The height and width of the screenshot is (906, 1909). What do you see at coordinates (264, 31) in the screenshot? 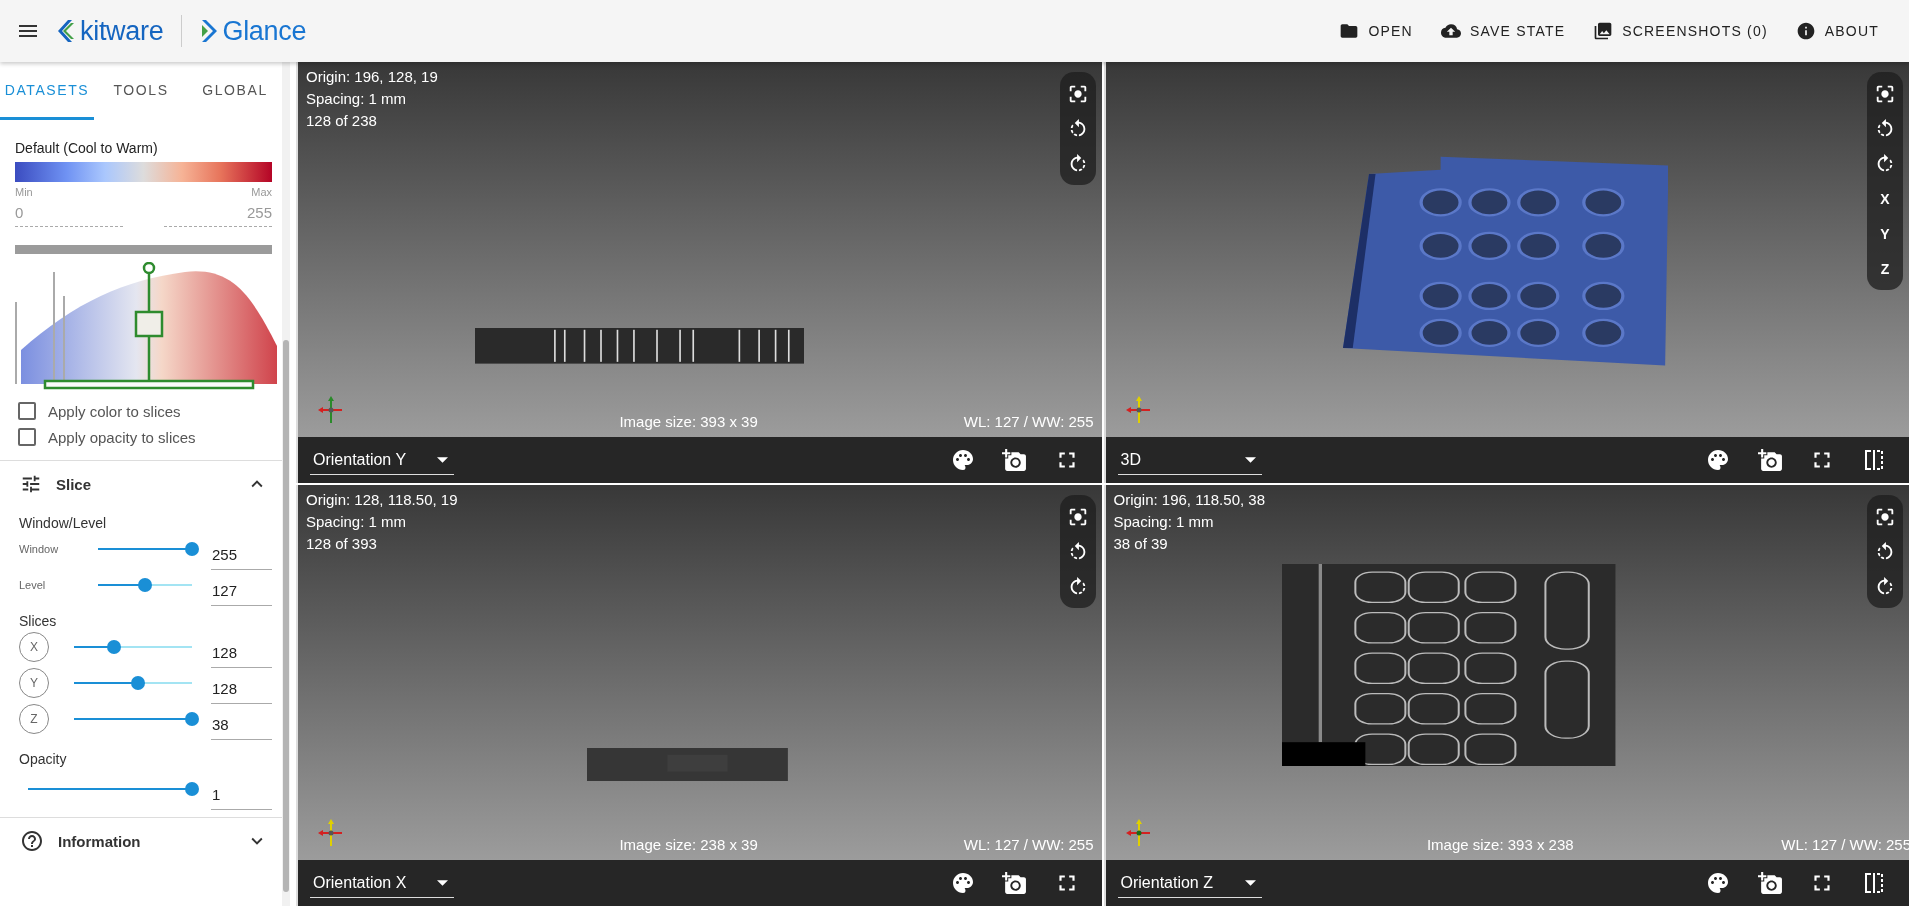
I see `product-name: Glance` at bounding box center [264, 31].